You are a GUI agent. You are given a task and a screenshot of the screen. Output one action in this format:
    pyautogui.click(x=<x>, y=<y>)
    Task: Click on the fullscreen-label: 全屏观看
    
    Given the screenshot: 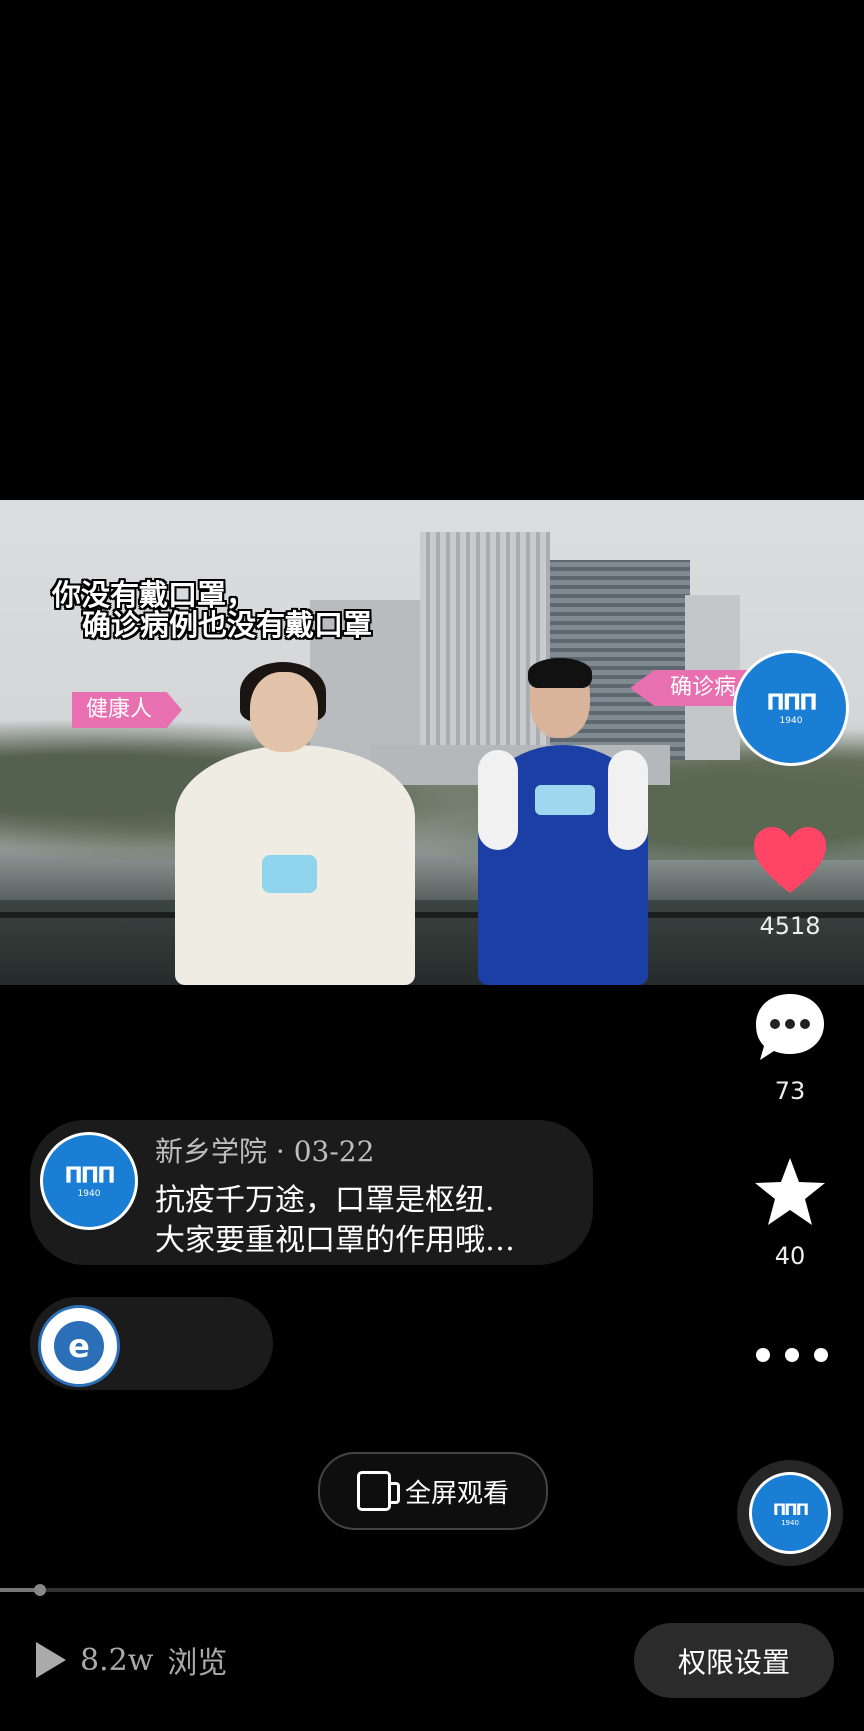 What is the action you would take?
    pyautogui.click(x=456, y=1493)
    